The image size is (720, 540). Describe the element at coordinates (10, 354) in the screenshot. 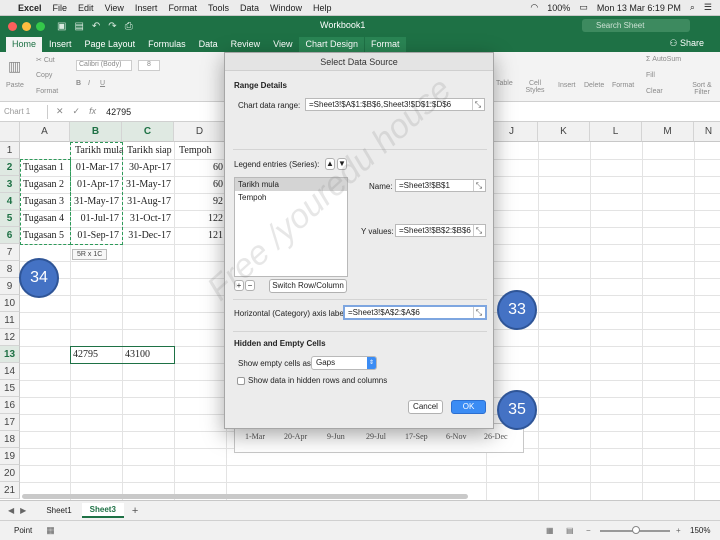

I see `row-header-13: 13` at that location.